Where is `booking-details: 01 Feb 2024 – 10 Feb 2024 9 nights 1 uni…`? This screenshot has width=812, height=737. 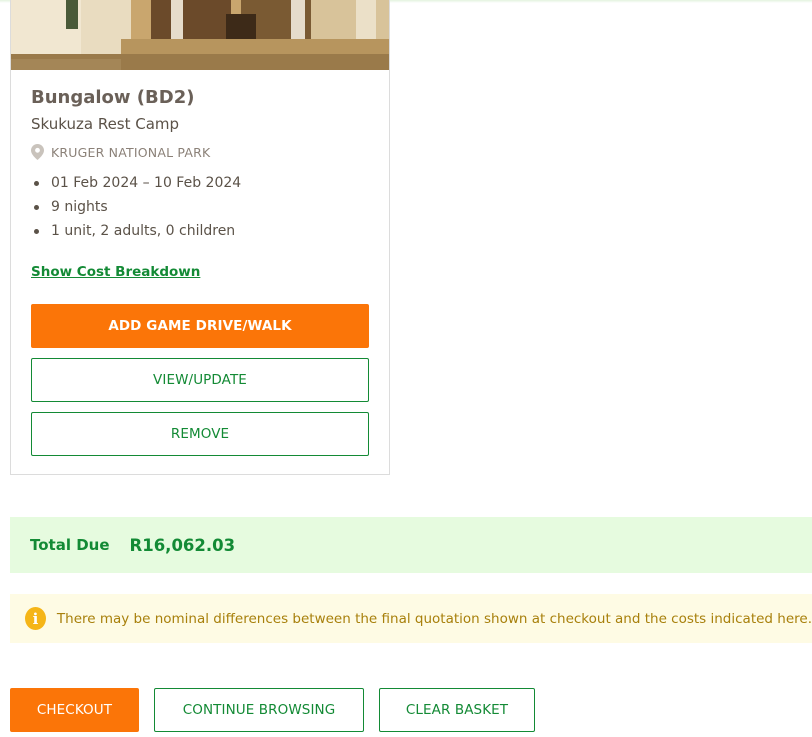 booking-details: 01 Feb 2024 – 10 Feb 2024 9 nights 1 uni… is located at coordinates (136, 211).